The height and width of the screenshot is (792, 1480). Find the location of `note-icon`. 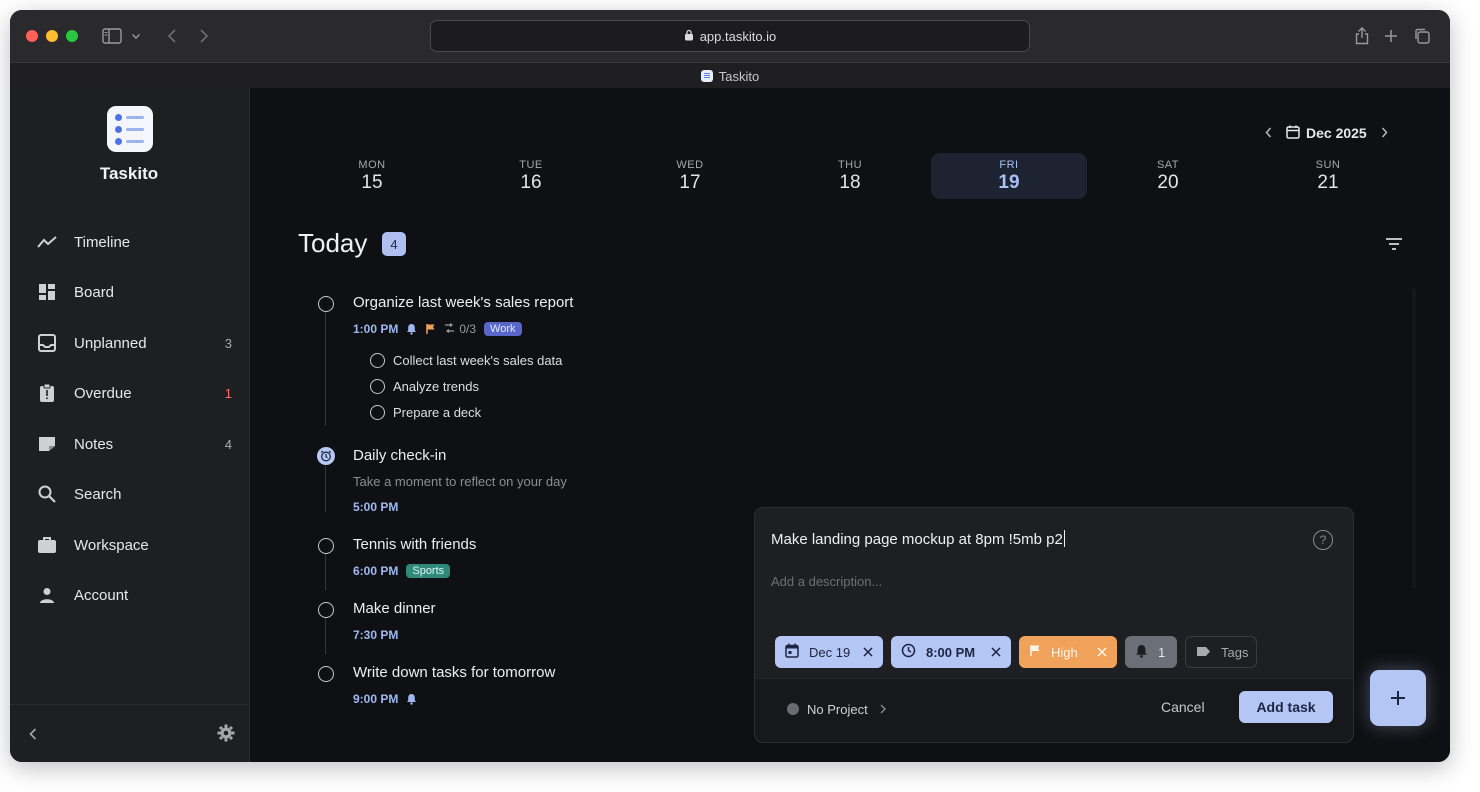

note-icon is located at coordinates (47, 444).